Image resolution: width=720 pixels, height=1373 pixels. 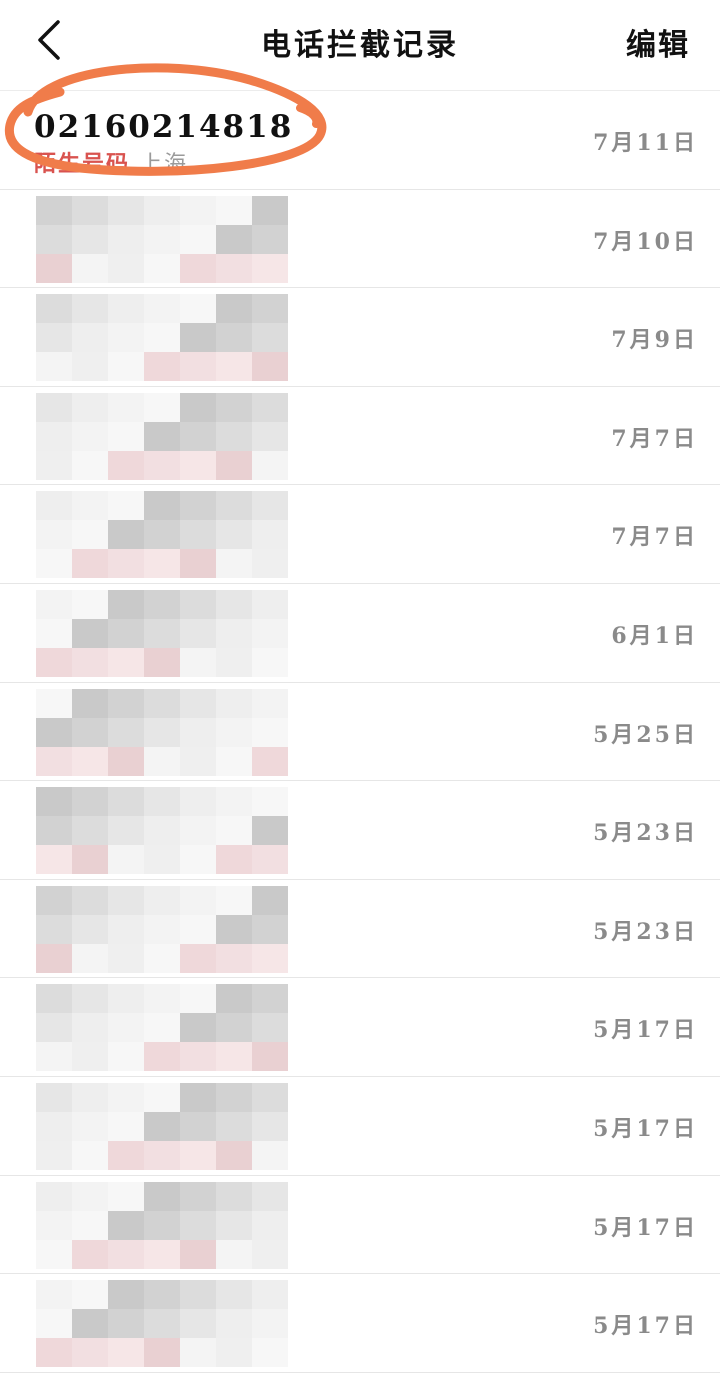 What do you see at coordinates (360, 732) in the screenshot?
I see `call-record-row: 5月25日` at bounding box center [360, 732].